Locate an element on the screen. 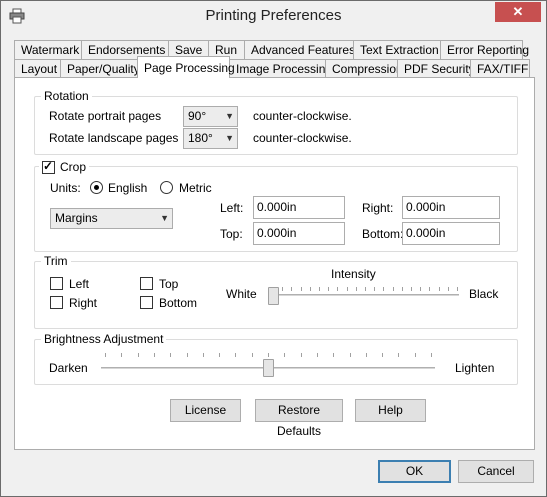 Image resolution: width=547 pixels, height=497 pixels. title-bar: Printing Preferences ✕ is located at coordinates (273, 16).